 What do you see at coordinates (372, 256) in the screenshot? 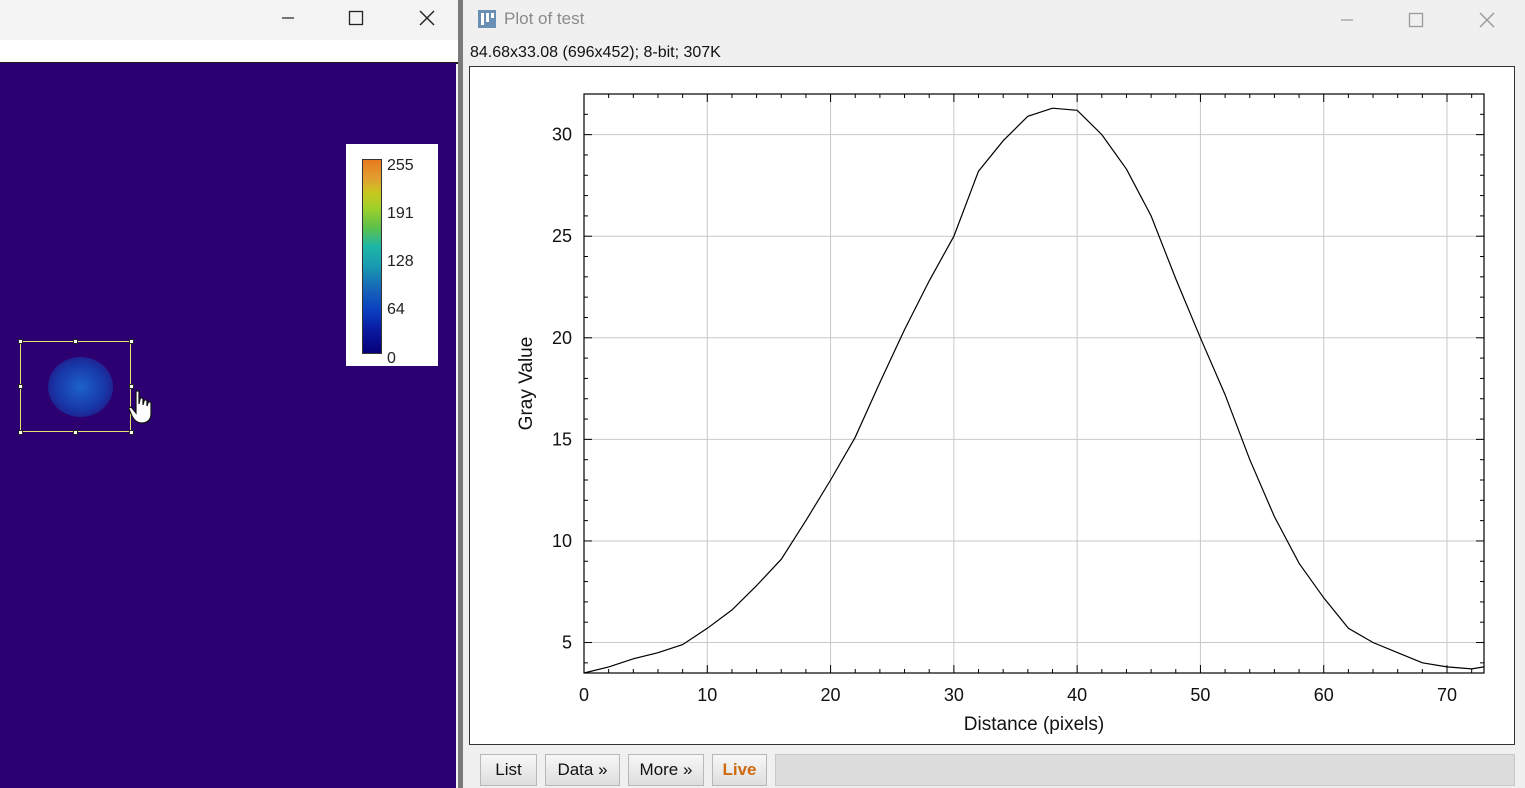
I see `calibration-gradient` at bounding box center [372, 256].